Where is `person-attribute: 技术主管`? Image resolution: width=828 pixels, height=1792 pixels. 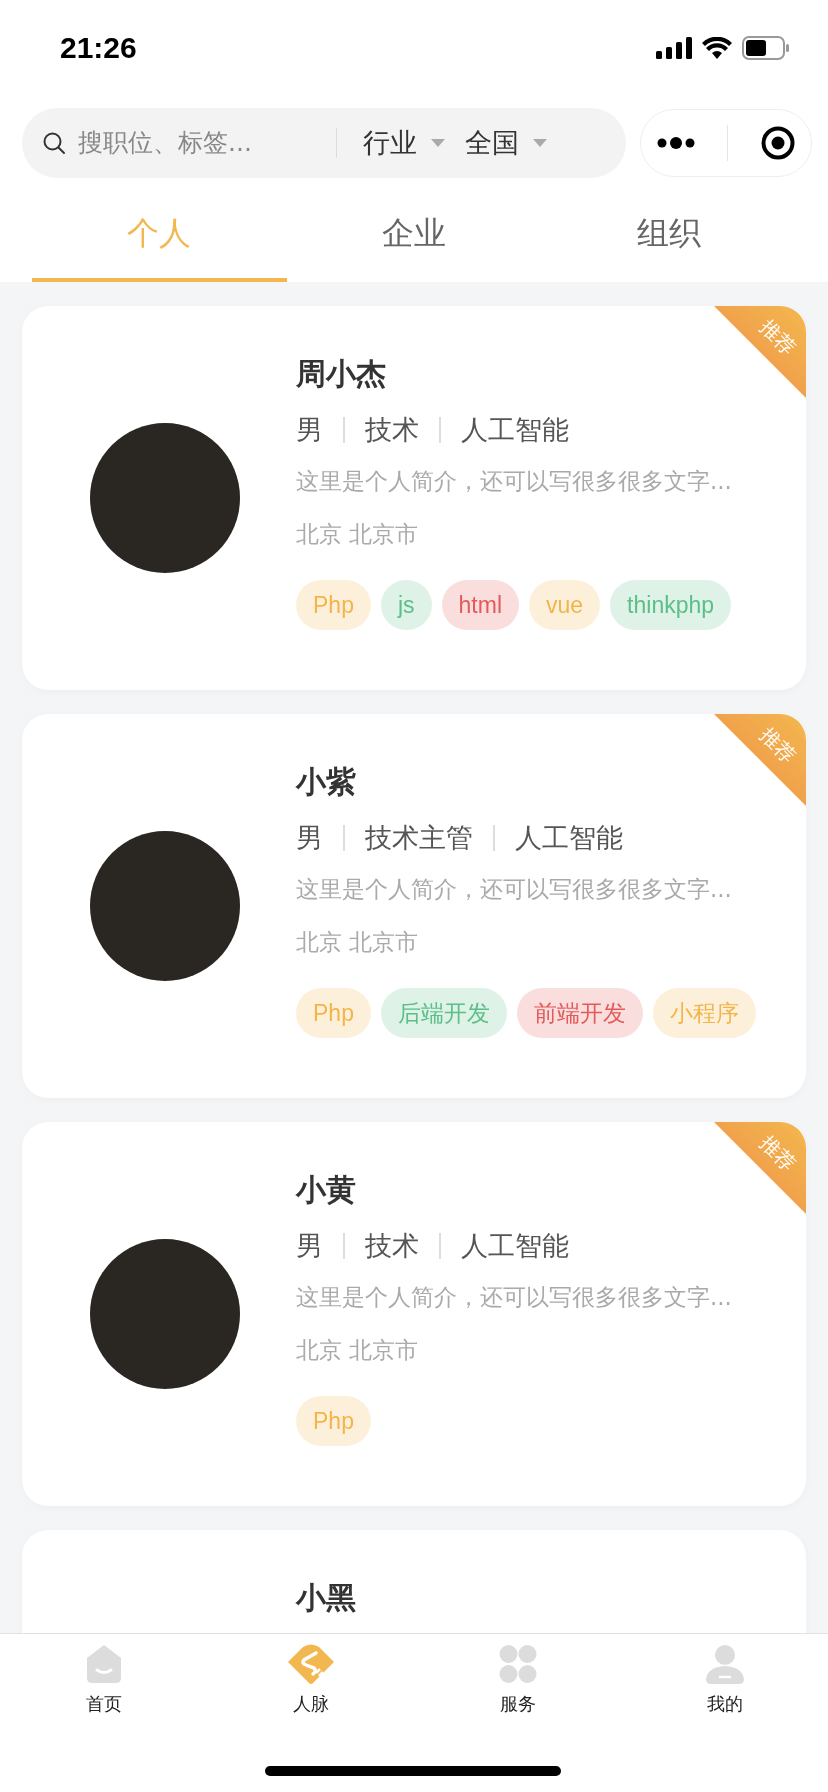
person-attribute: 技术主管 is located at coordinates (419, 838).